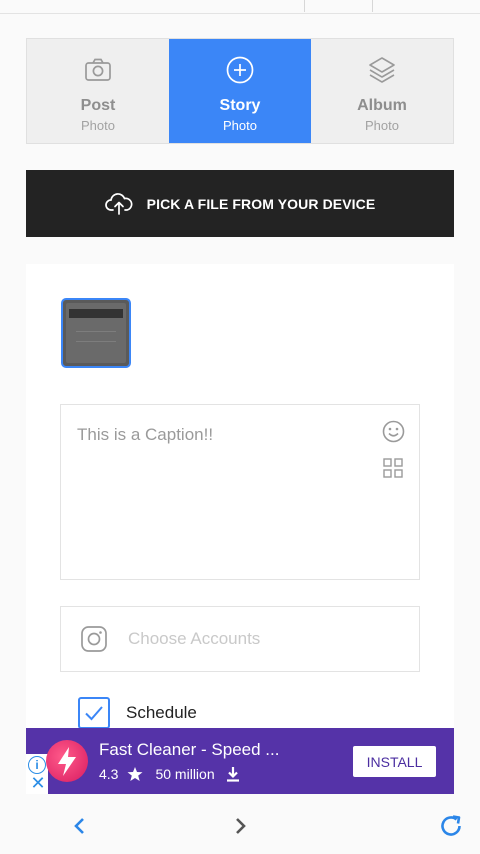 This screenshot has width=480, height=854. Describe the element at coordinates (240, 125) in the screenshot. I see `tab-story-subtitle: Photo` at that location.